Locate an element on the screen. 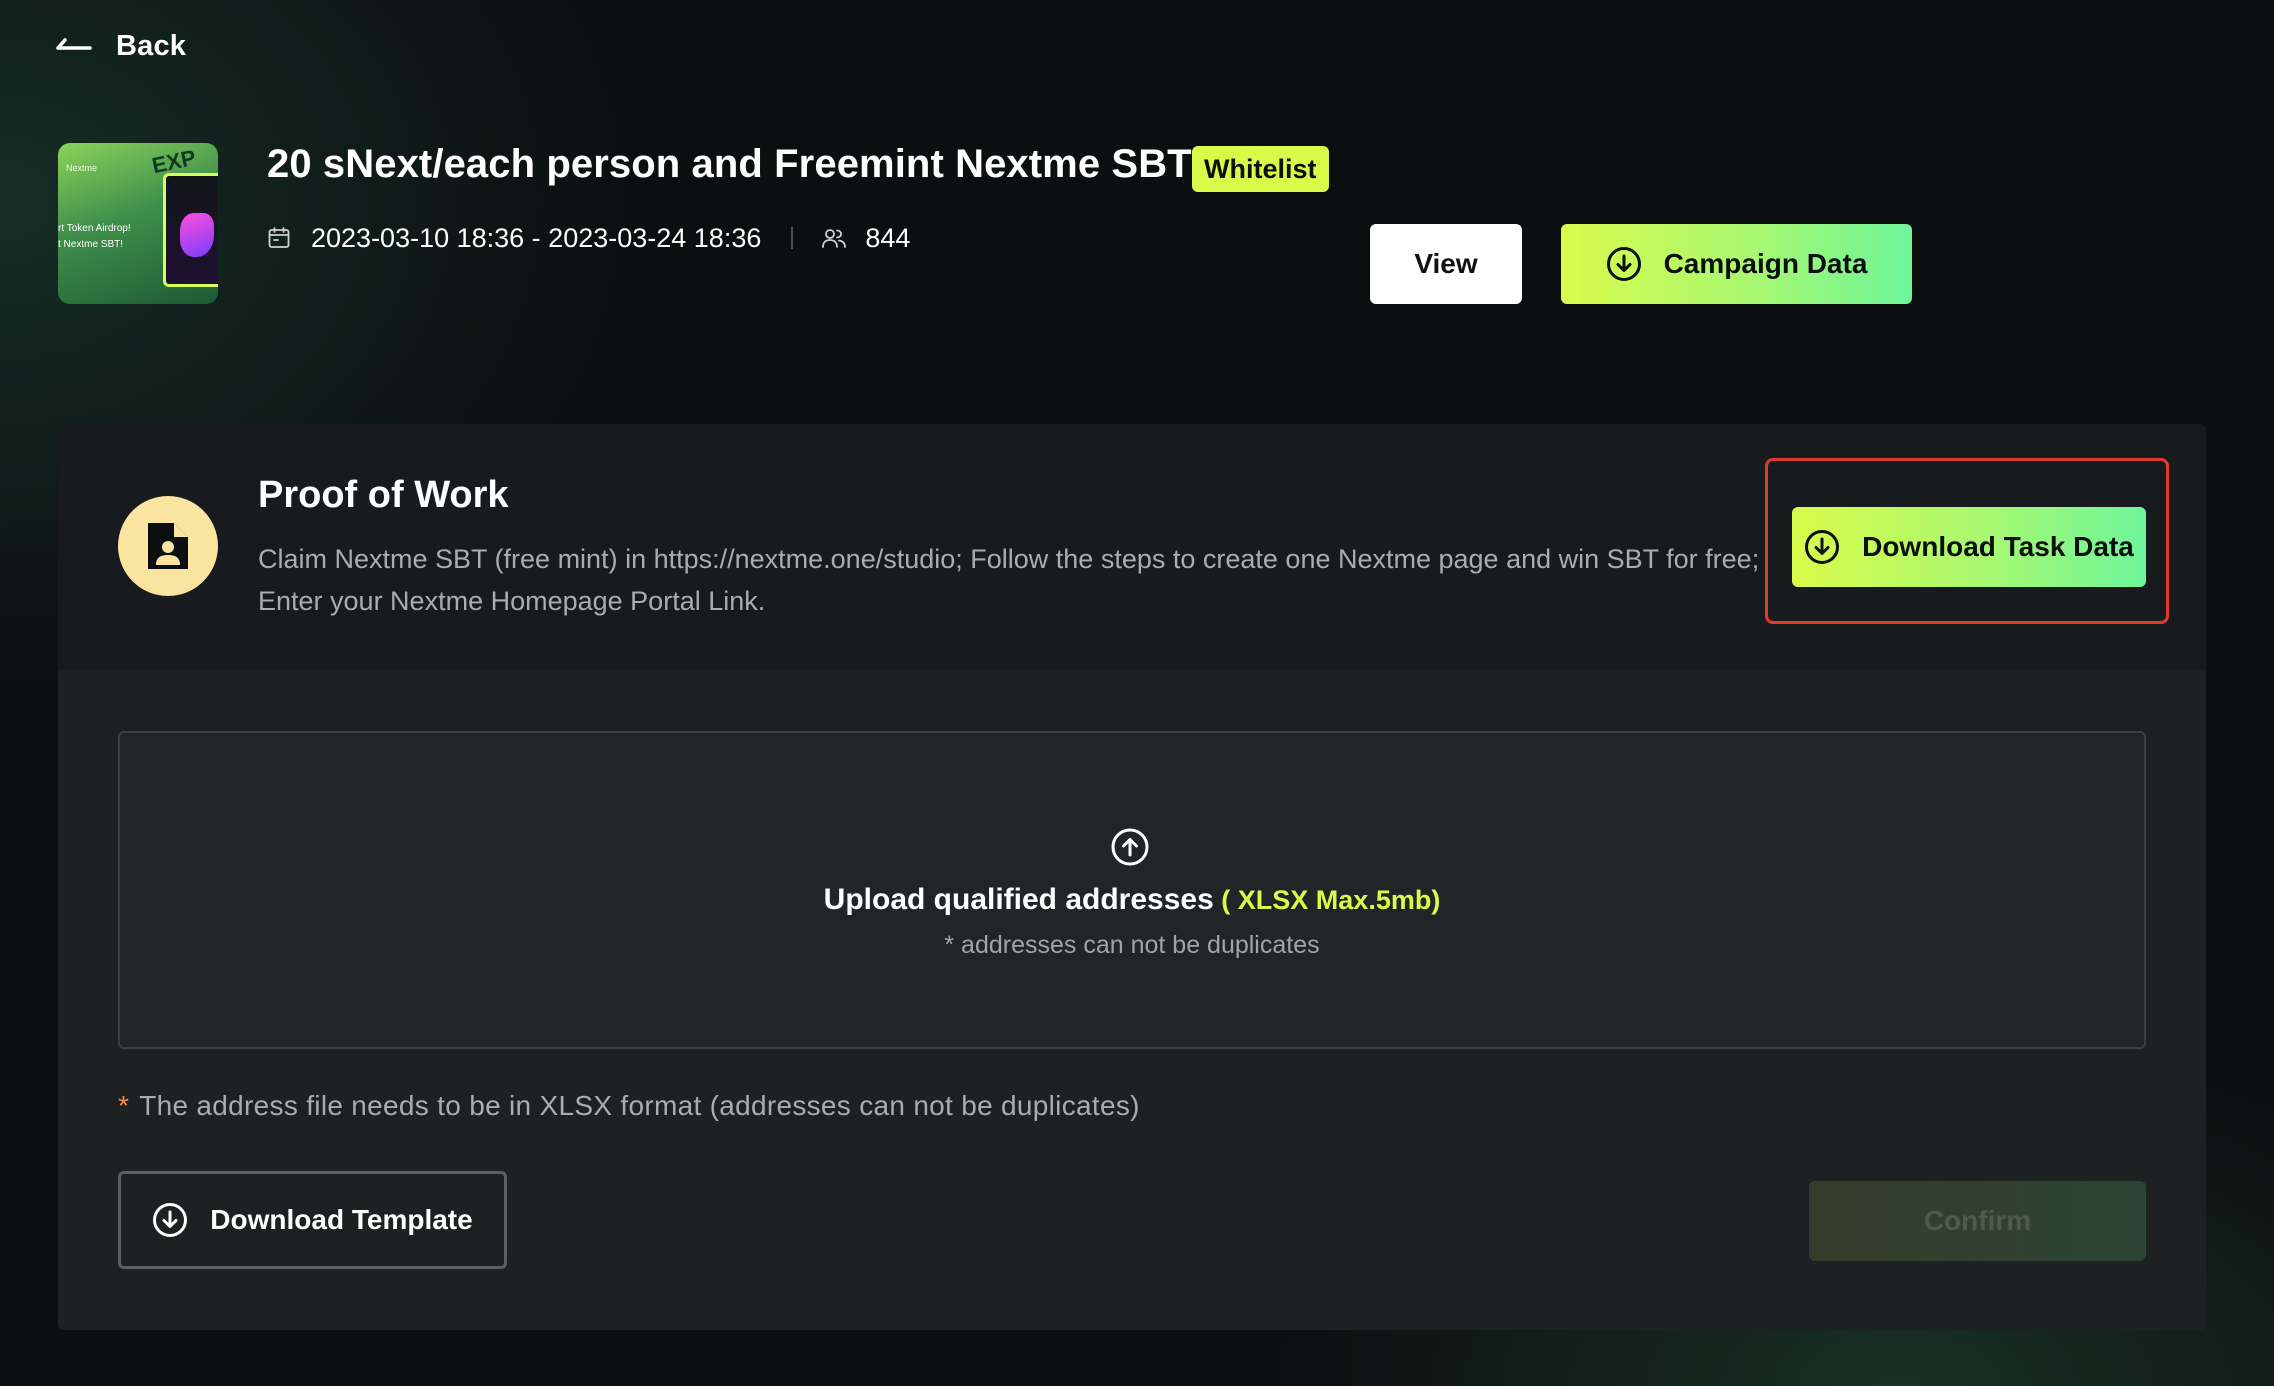 This screenshot has width=2274, height=1386. meta-divider is located at coordinates (792, 238).